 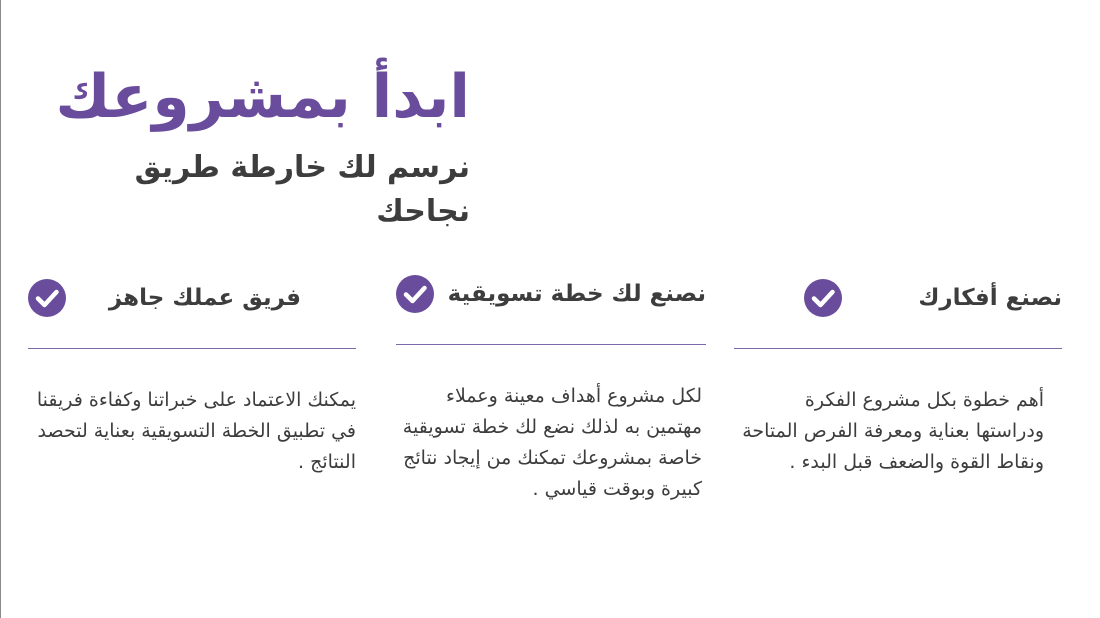 What do you see at coordinates (576, 294) in the screenshot?
I see `feature-title: نصنع لك خطة تسويقية` at bounding box center [576, 294].